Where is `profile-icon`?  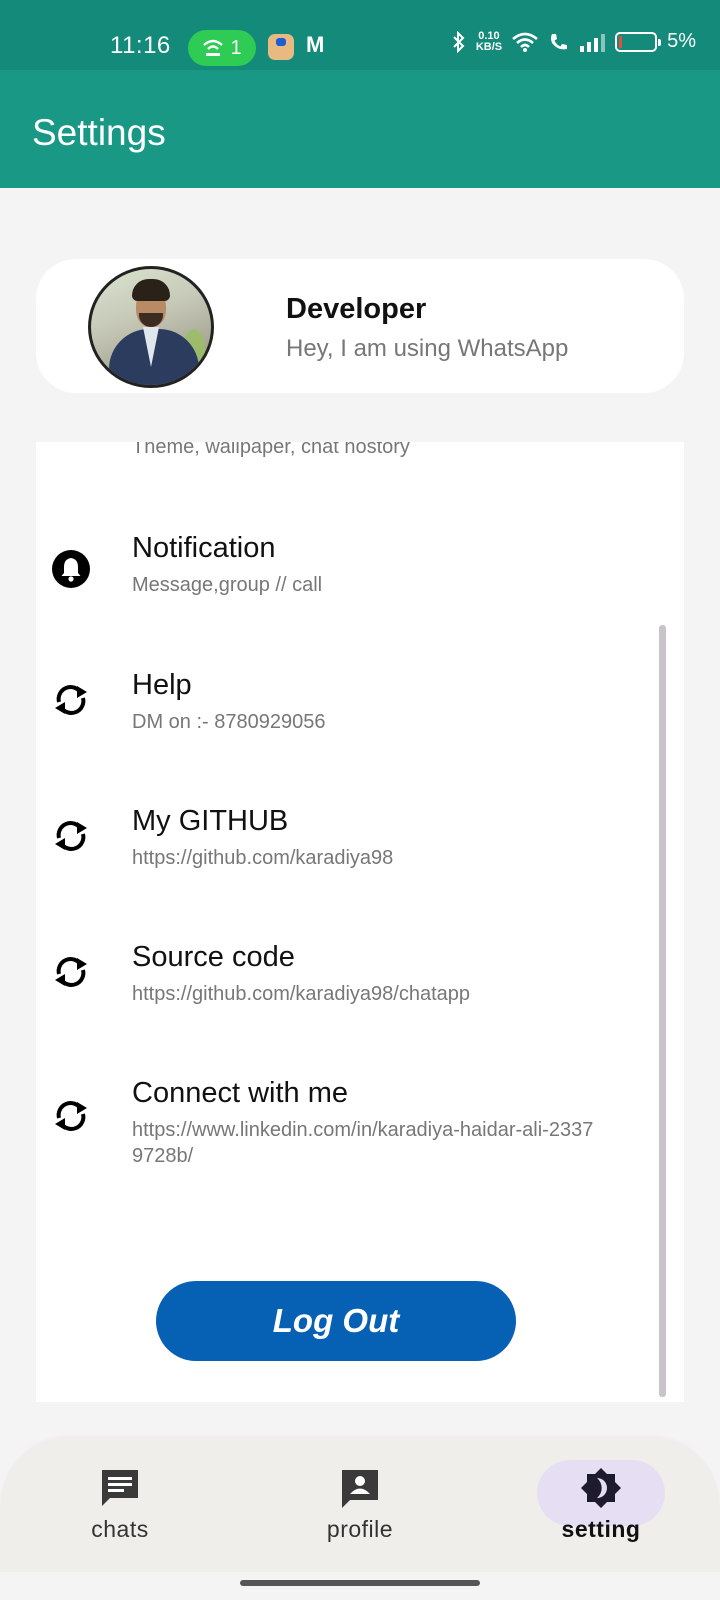 profile-icon is located at coordinates (360, 1488).